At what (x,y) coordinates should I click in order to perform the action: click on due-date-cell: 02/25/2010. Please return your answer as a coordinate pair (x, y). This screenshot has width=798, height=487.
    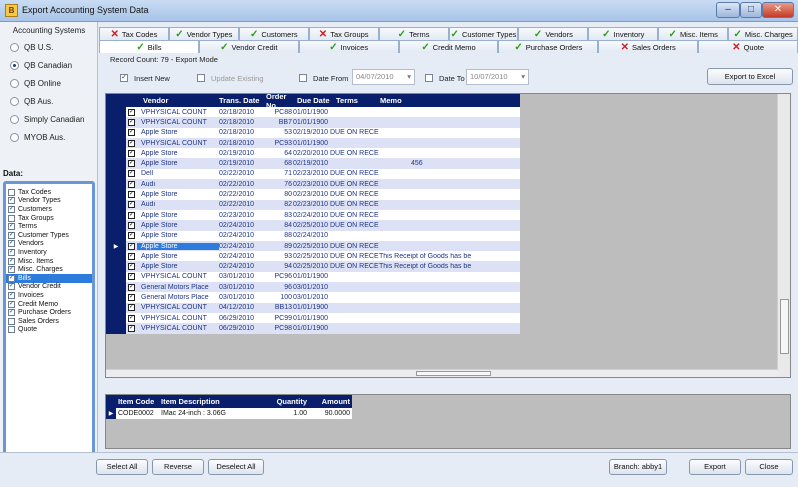
    Looking at the image, I should click on (311, 225).